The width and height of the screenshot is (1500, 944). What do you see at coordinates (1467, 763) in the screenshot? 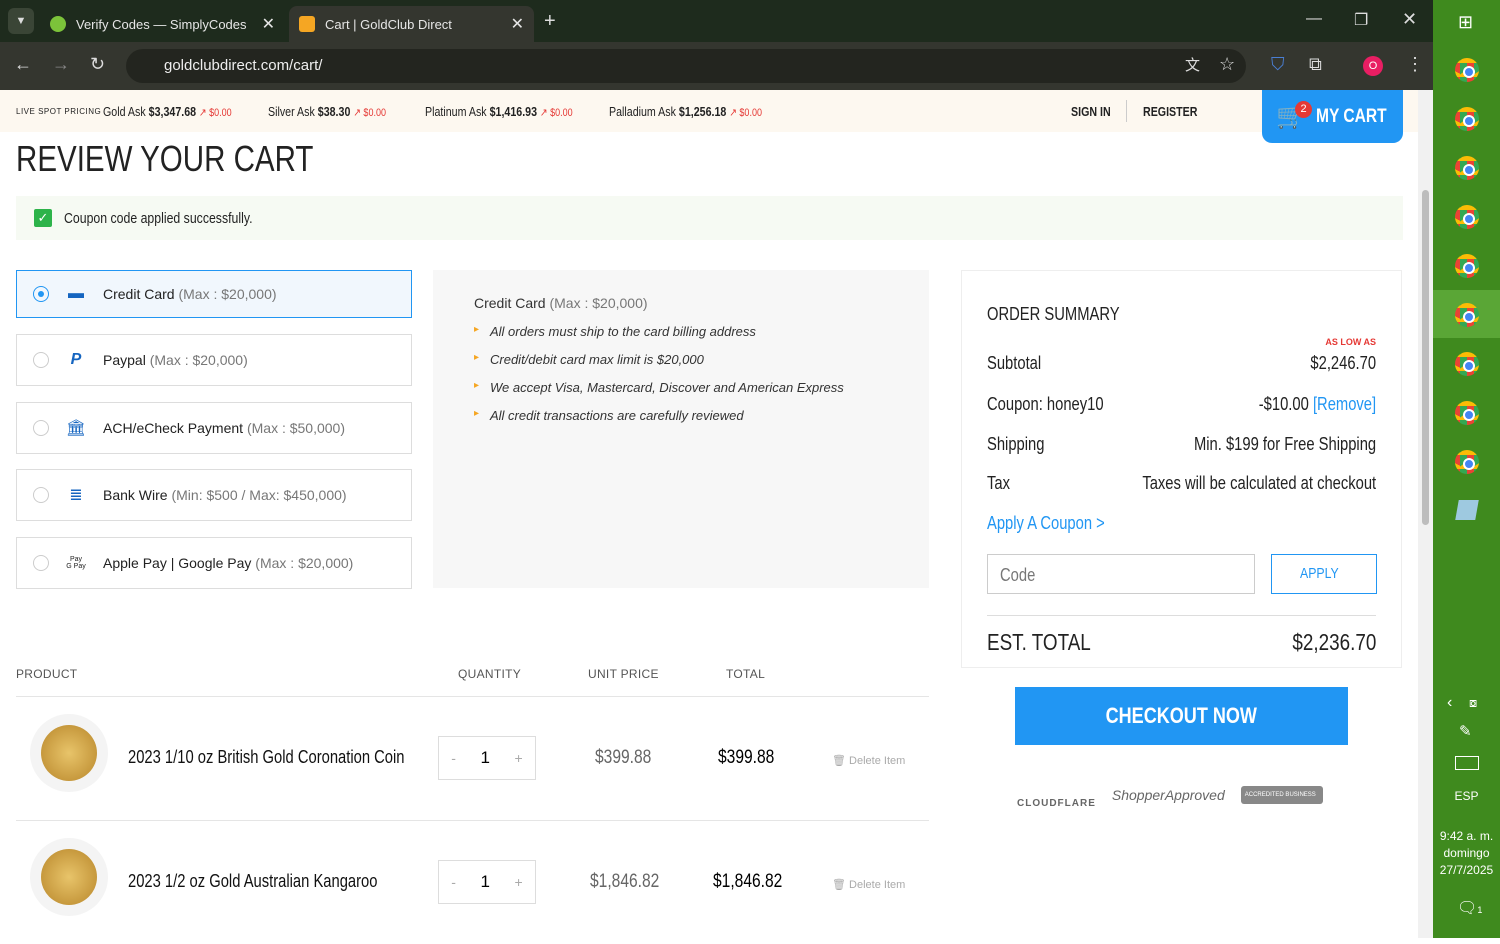
I see `keyboard-icon` at bounding box center [1467, 763].